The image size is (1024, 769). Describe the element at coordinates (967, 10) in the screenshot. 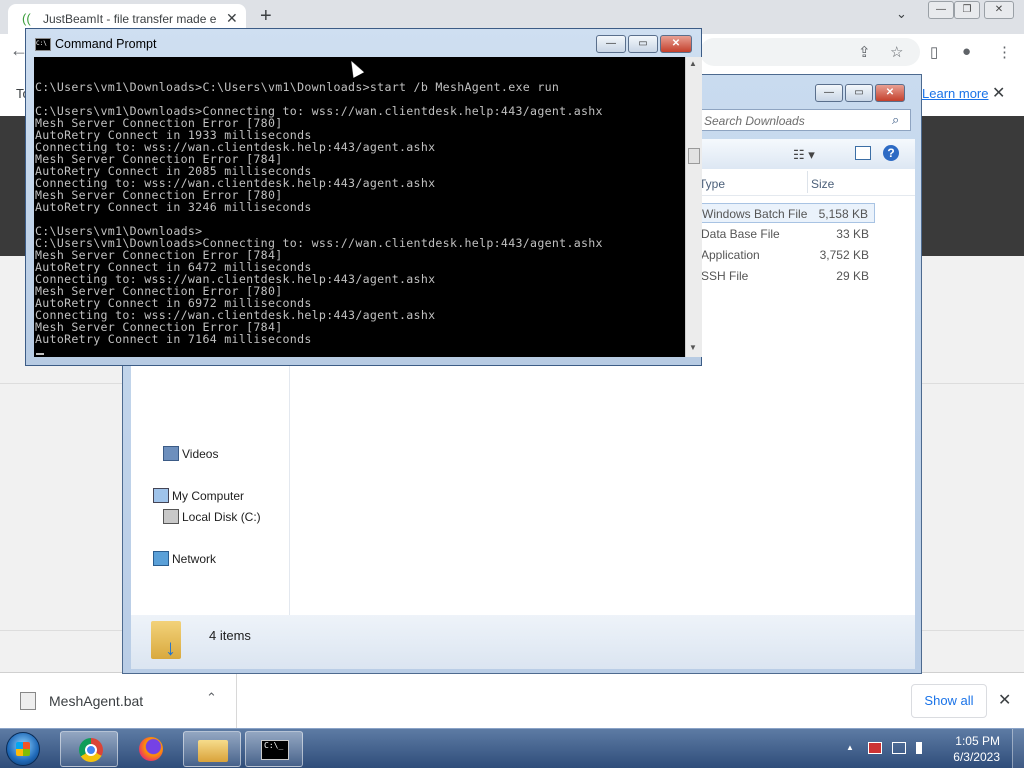

I see `chrome-restore-button: ❐` at that location.